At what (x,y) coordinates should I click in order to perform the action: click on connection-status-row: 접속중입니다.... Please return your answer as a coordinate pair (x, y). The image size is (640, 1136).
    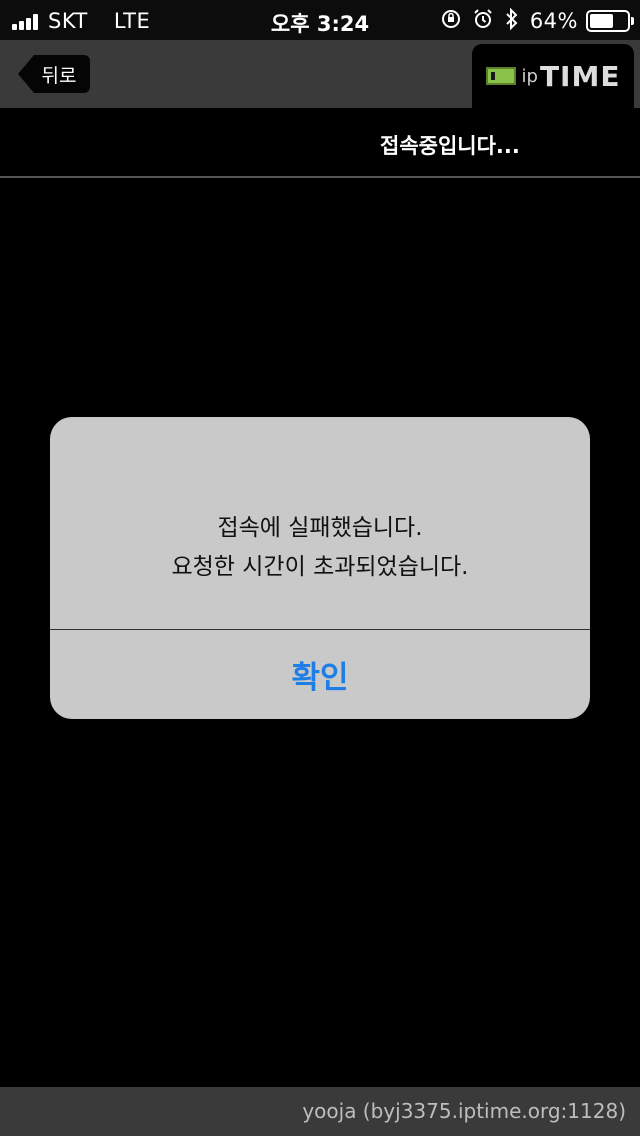
    Looking at the image, I should click on (320, 143).